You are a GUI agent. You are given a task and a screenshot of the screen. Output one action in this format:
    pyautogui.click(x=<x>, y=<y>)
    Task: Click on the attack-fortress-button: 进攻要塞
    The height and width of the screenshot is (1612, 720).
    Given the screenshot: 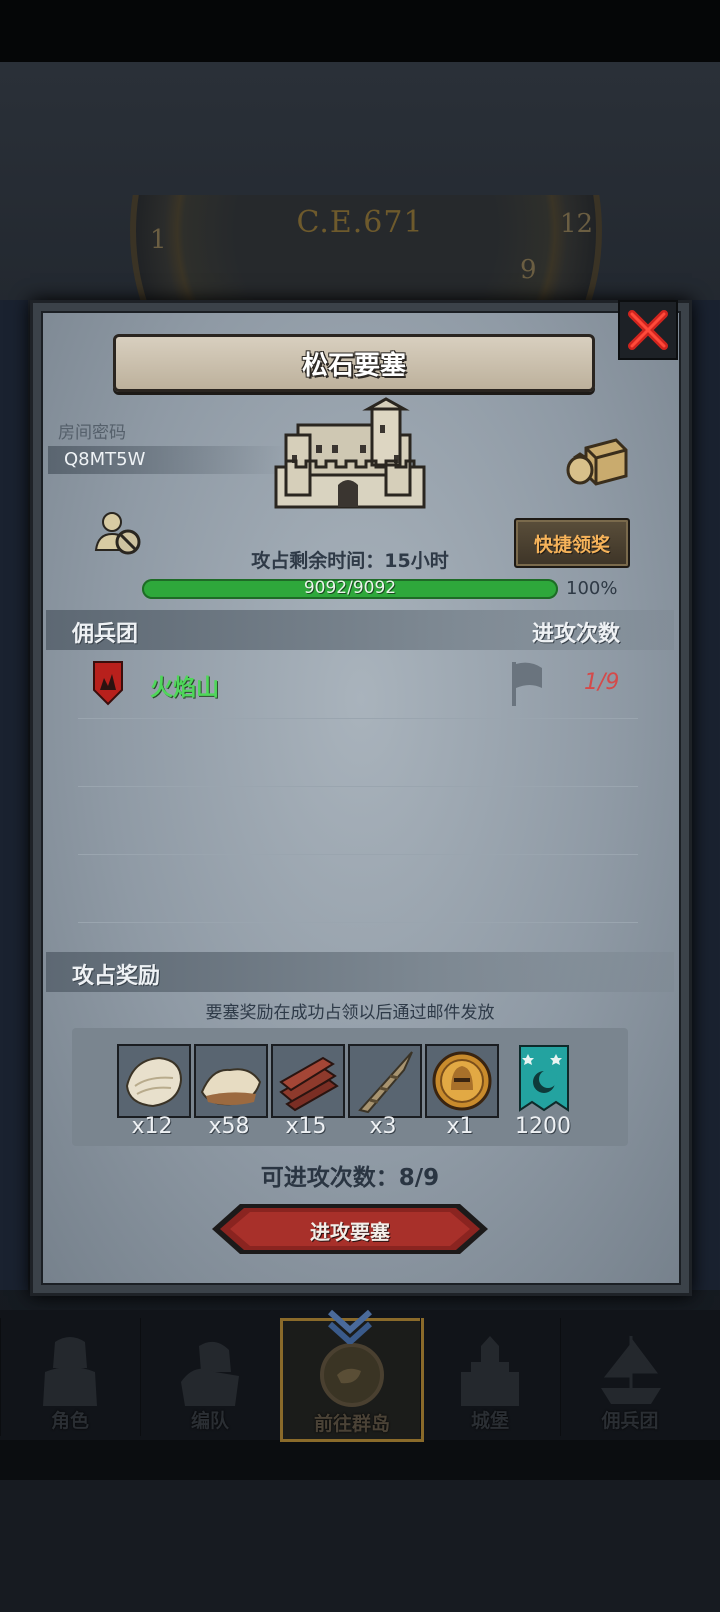 What is the action you would take?
    pyautogui.click(x=350, y=1229)
    